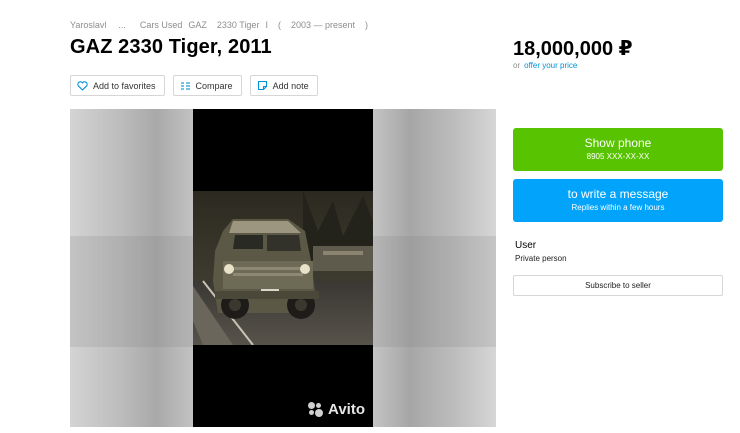 The image size is (740, 433). I want to click on compare-label: Compare, so click(214, 85).